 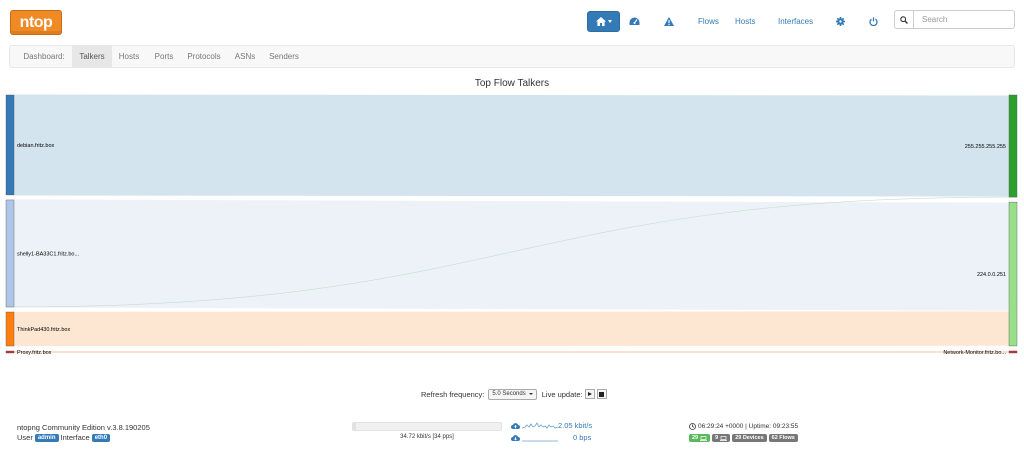 What do you see at coordinates (34, 353) in the screenshot?
I see `sankey-source-label-3: Proxy.fritz.box` at bounding box center [34, 353].